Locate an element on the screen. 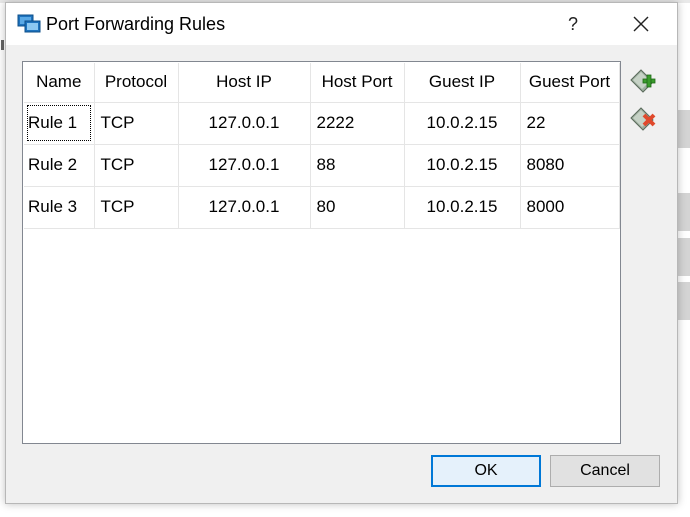 This screenshot has height=517, width=690. help-button: ? is located at coordinates (573, 24).